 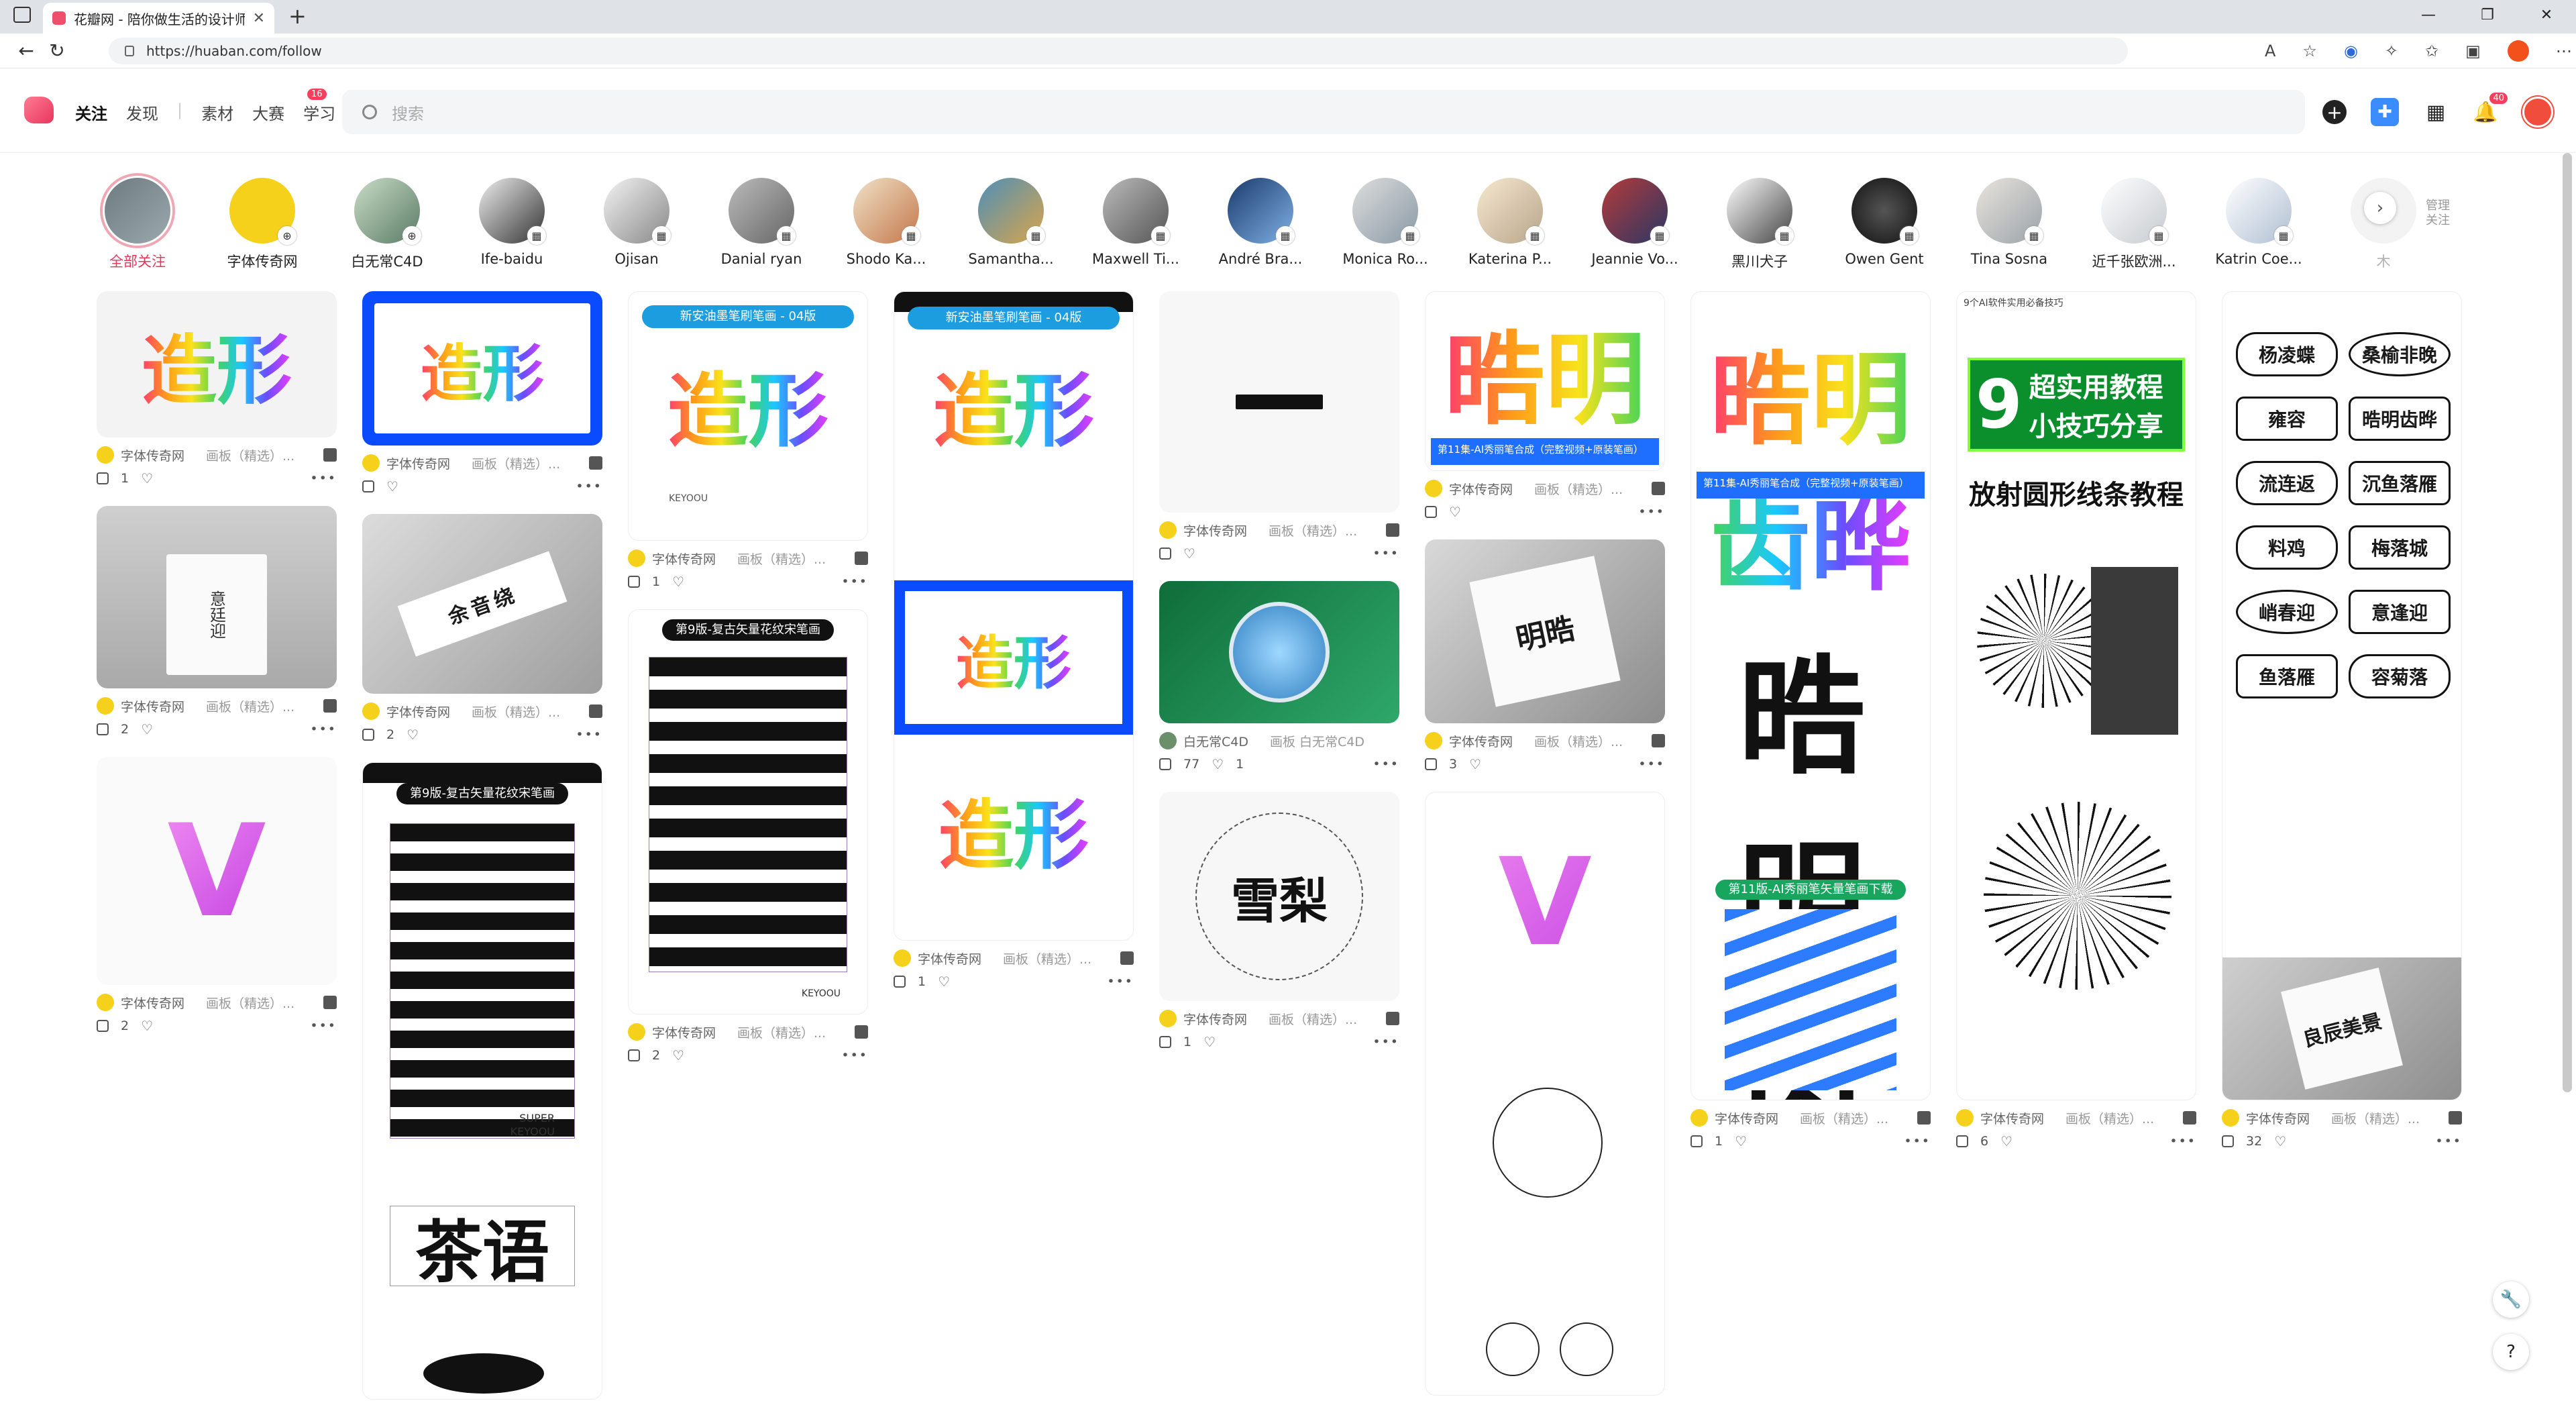 I want to click on pin-image: 意廷迎, so click(x=217, y=597).